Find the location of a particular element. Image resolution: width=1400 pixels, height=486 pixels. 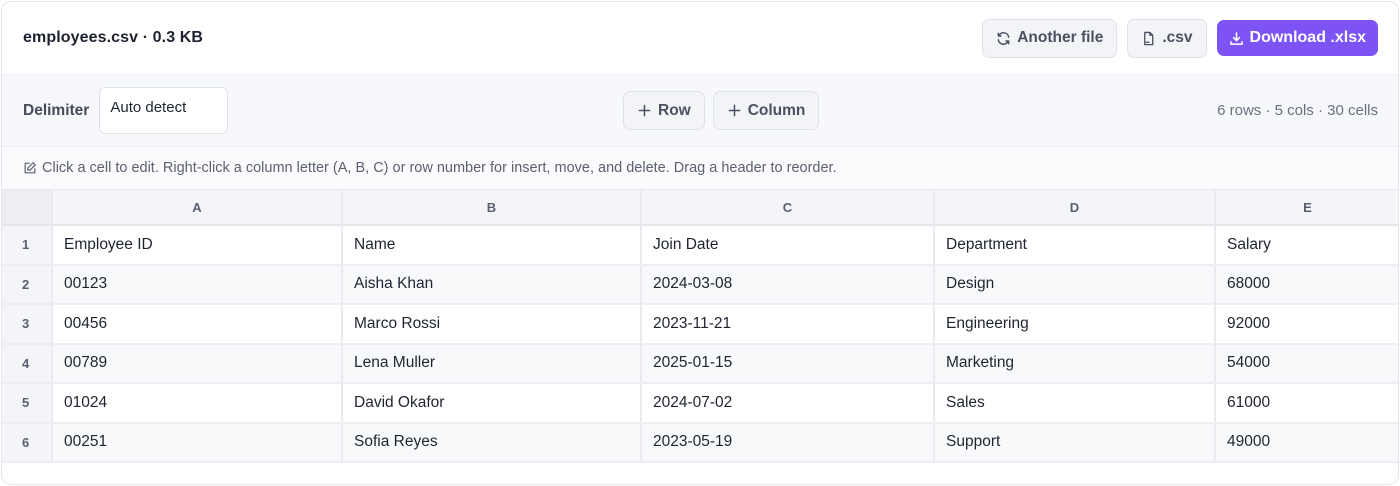

table-cell: 54000 is located at coordinates (1306, 363).